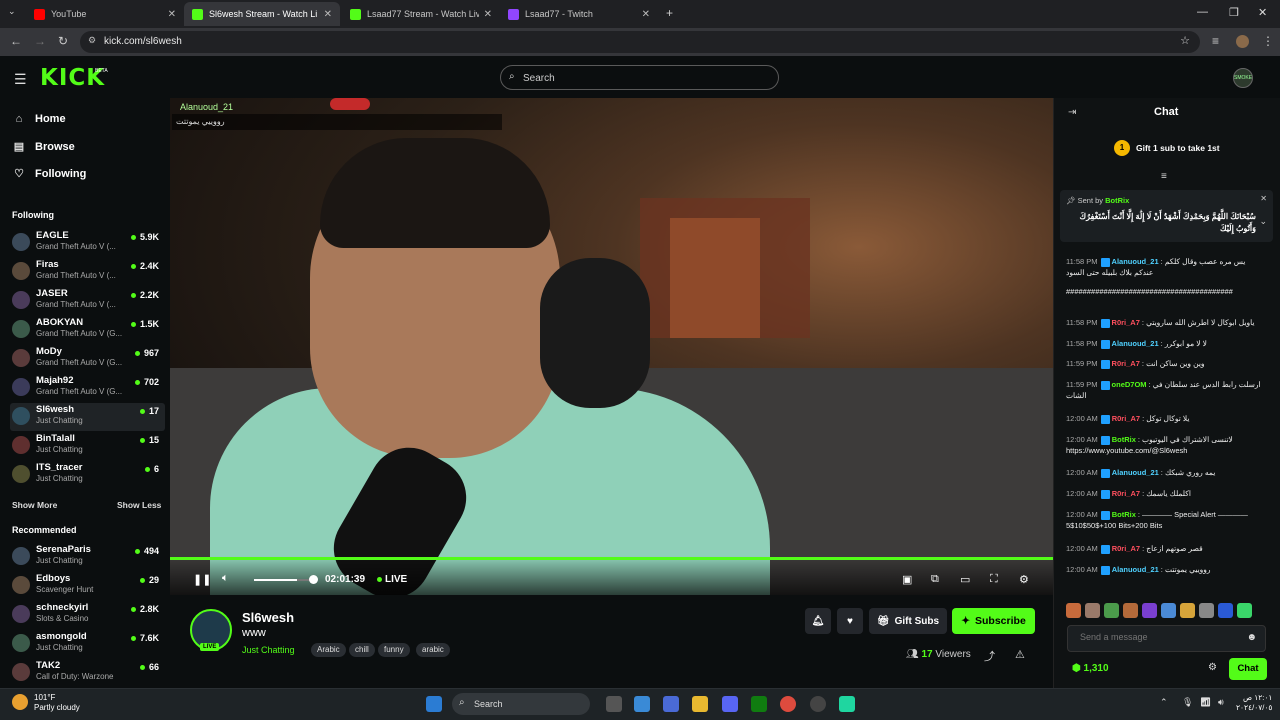  I want to click on weather-icon, so click(20, 702).